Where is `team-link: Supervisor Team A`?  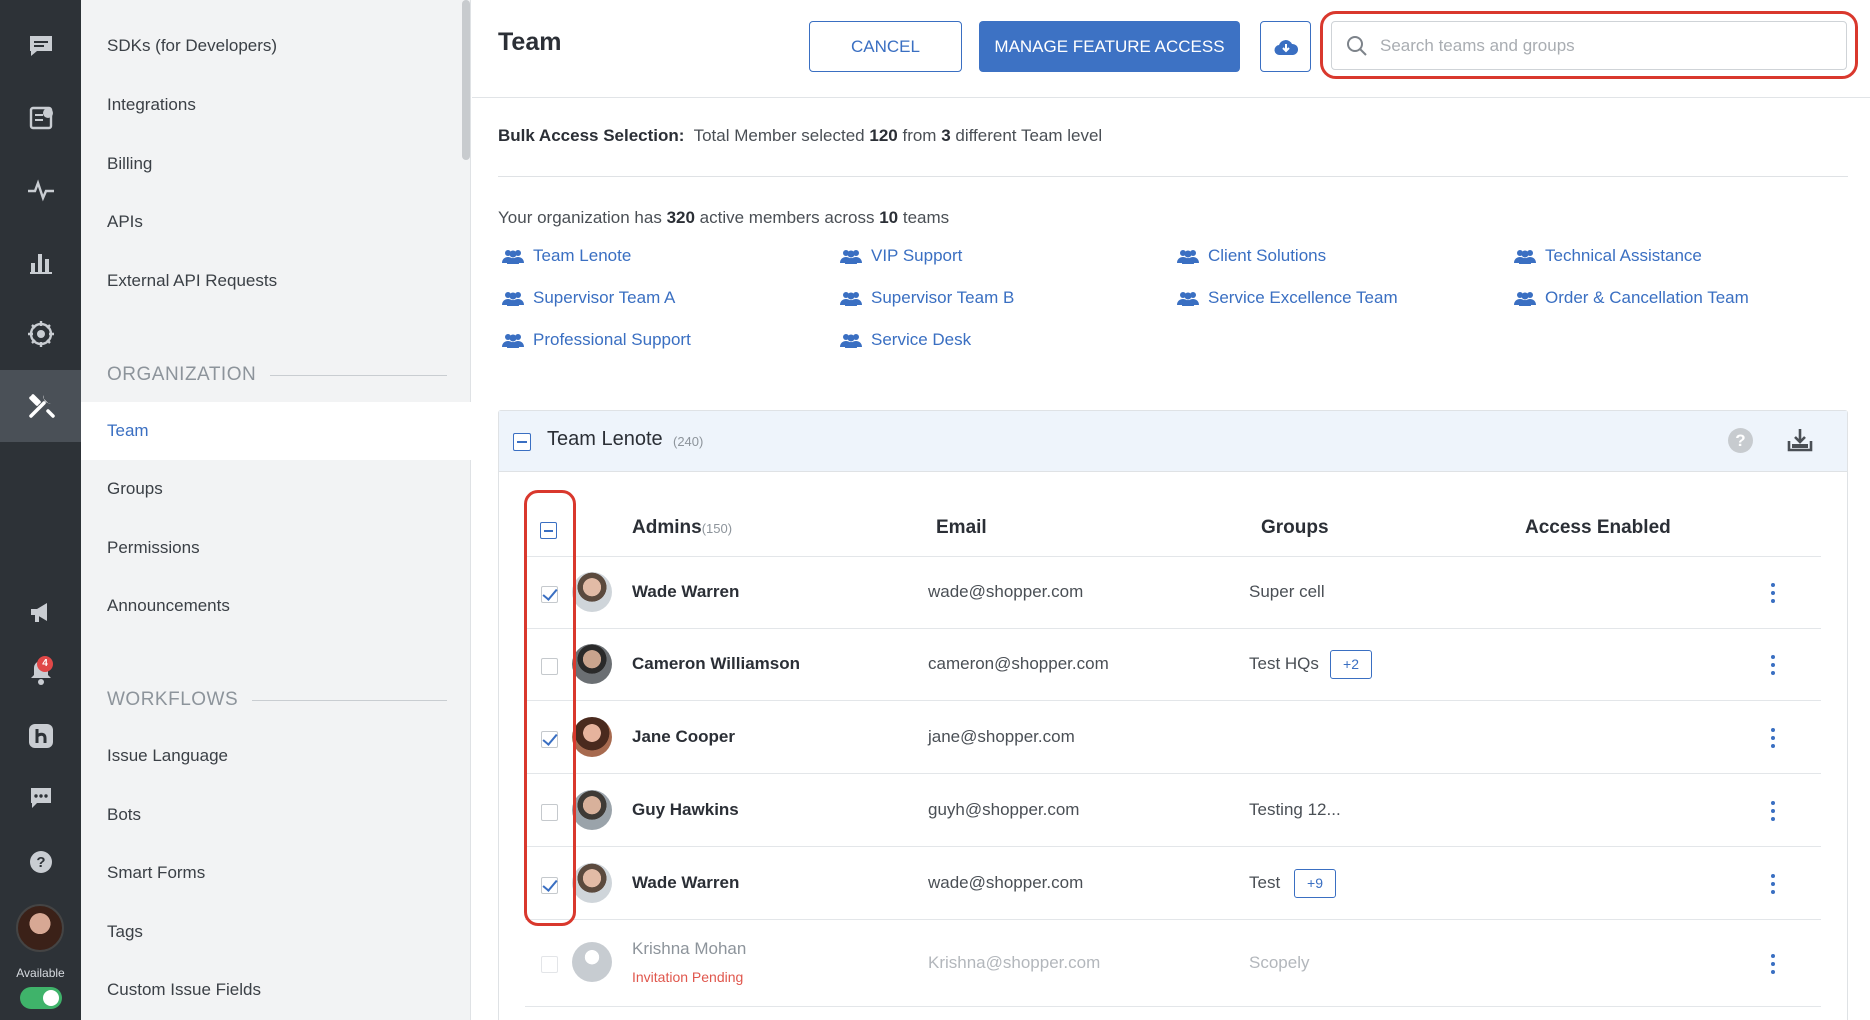 team-link: Supervisor Team A is located at coordinates (588, 298).